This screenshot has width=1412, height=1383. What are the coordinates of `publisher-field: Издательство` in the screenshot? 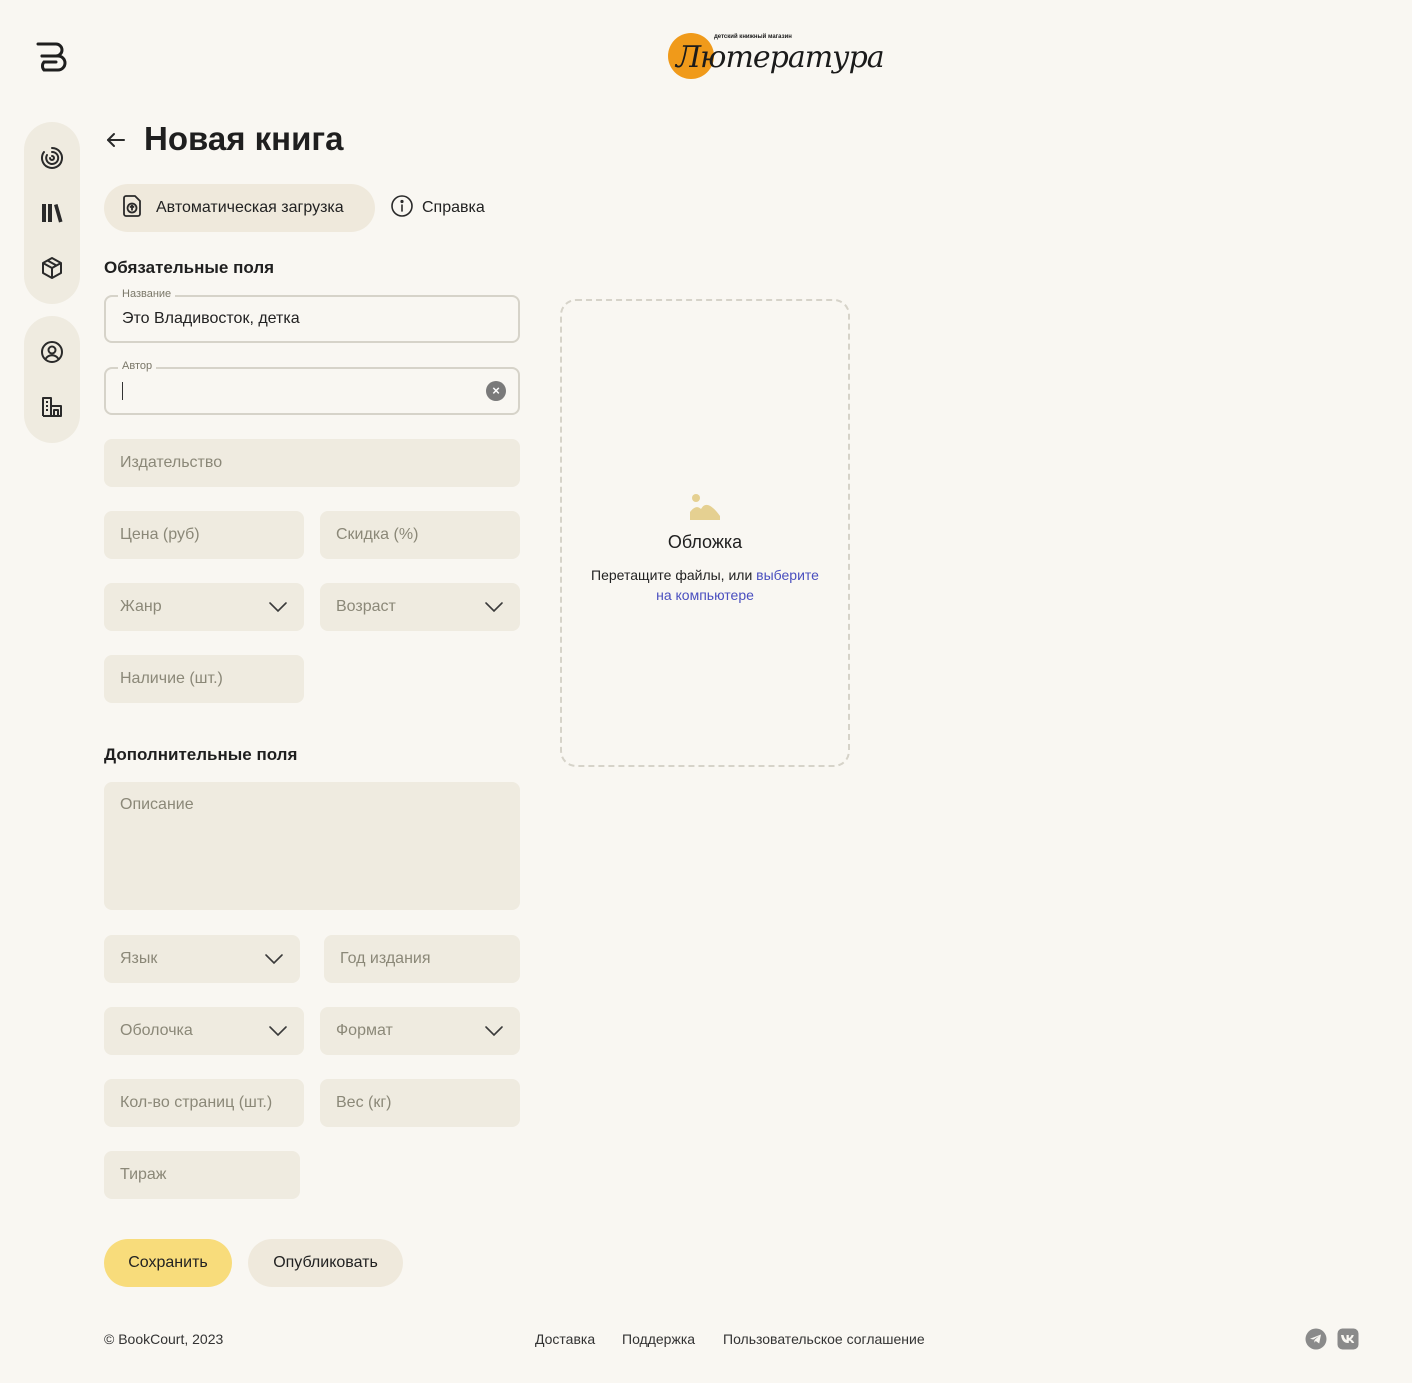 It's located at (312, 463).